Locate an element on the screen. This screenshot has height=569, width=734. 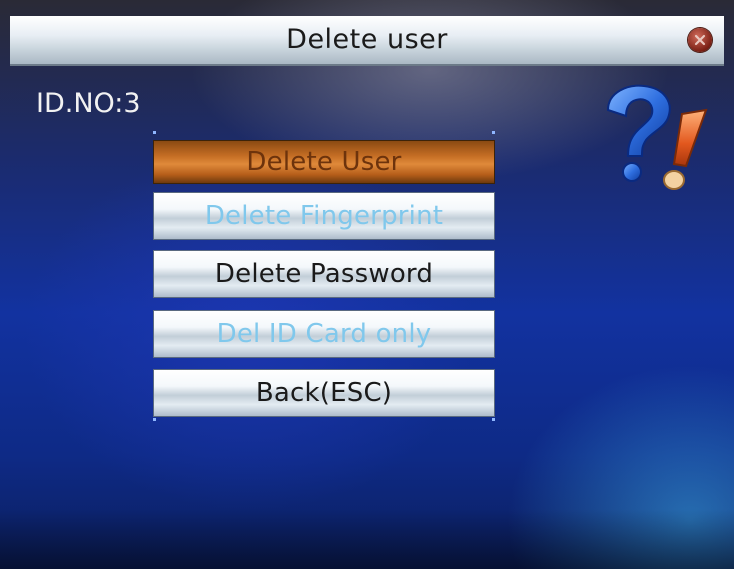
user-id-label: ID.NO:3 is located at coordinates (88, 103).